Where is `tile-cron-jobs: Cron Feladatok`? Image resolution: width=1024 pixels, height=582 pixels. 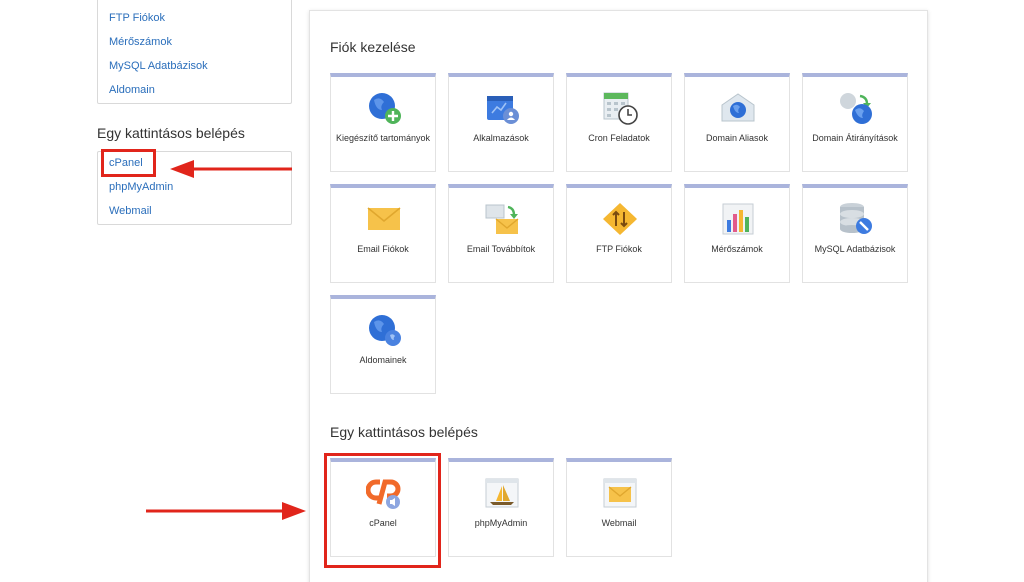
tile-cron-jobs: Cron Feladatok is located at coordinates (619, 122).